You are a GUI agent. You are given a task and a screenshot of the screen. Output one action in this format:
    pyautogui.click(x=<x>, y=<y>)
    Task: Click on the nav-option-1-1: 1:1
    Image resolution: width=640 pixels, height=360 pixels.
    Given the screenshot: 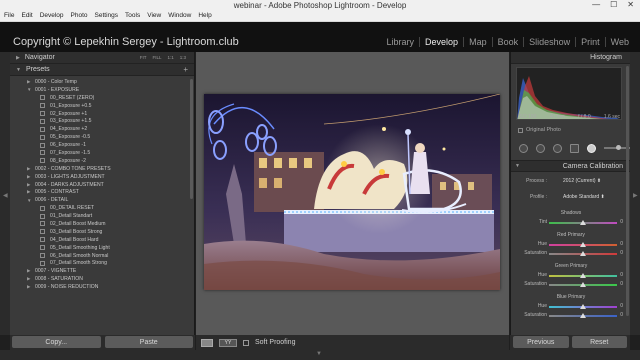 What is the action you would take?
    pyautogui.click(x=170, y=57)
    